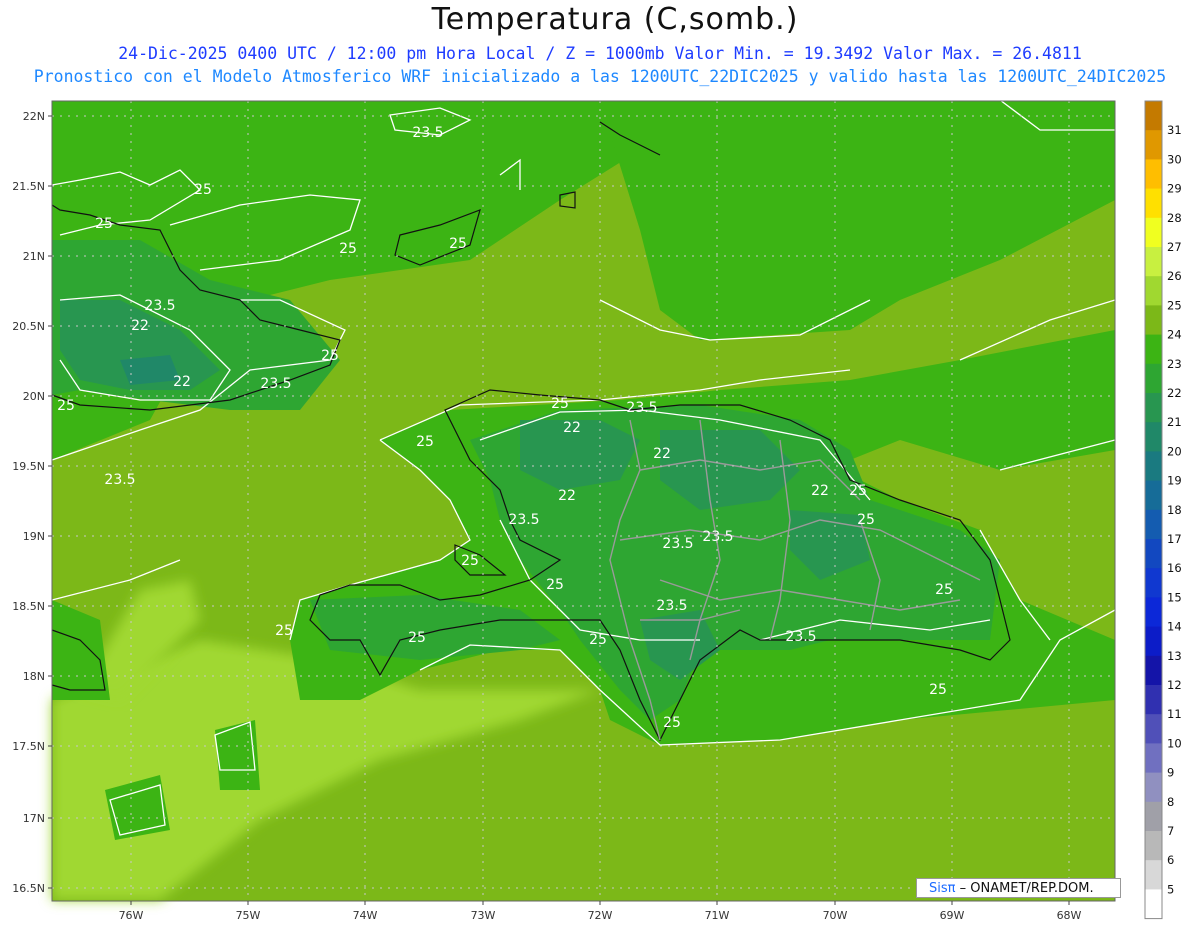 The height and width of the screenshot is (927, 1200). I want to click on colorbar-label: 6, so click(1170, 860).